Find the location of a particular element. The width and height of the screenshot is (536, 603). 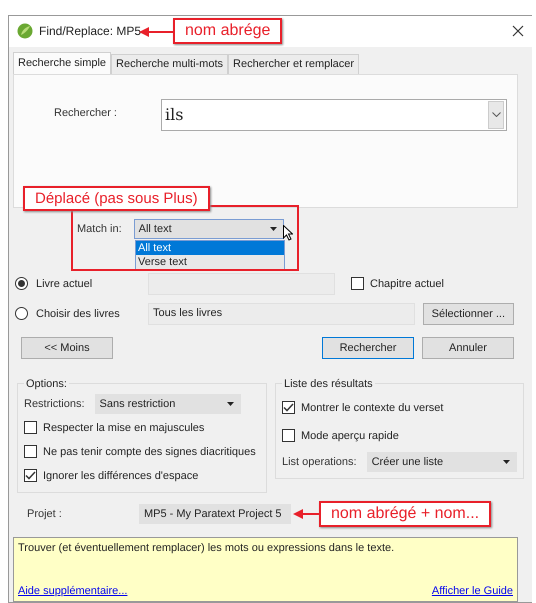

chapter-checkbox: Chapitre actuel is located at coordinates (397, 284).